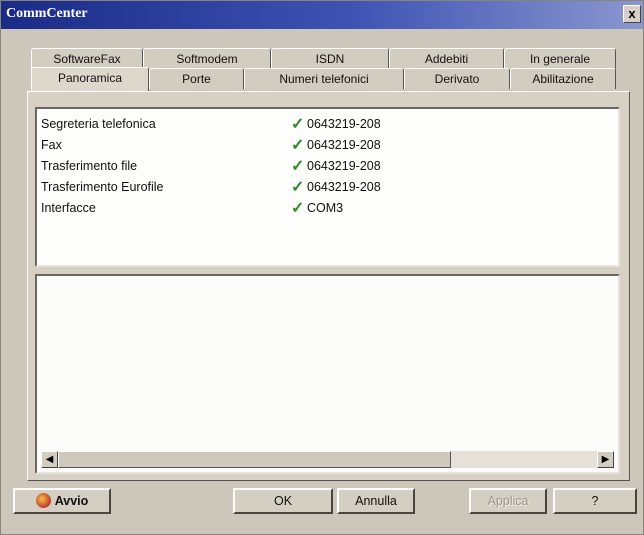 Image resolution: width=644 pixels, height=535 pixels. Describe the element at coordinates (508, 501) in the screenshot. I see `applica-button: Applica` at that location.